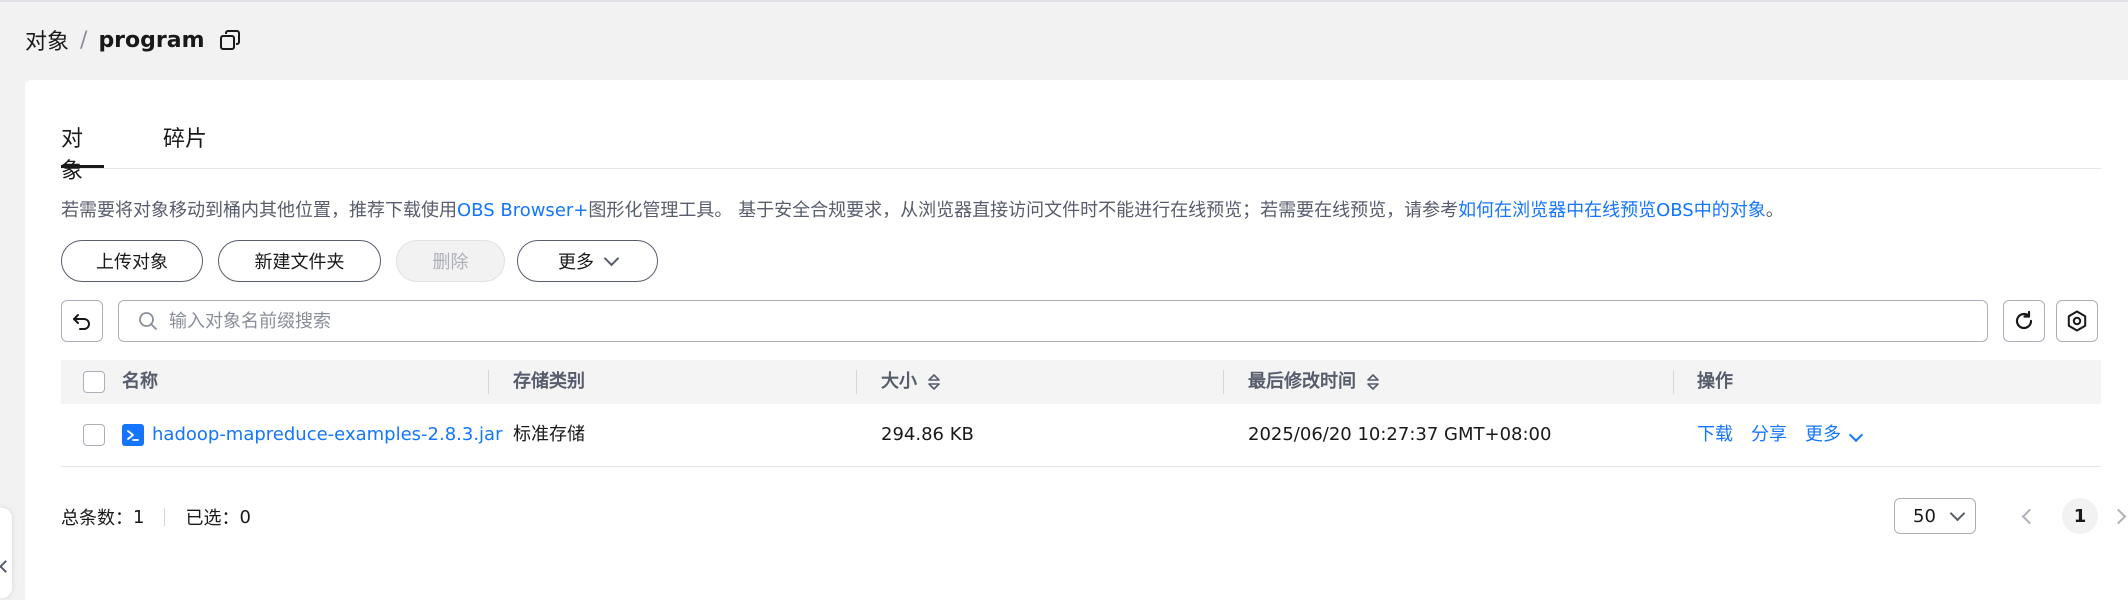 Image resolution: width=2128 pixels, height=600 pixels. I want to click on delete-button: 删除, so click(450, 261).